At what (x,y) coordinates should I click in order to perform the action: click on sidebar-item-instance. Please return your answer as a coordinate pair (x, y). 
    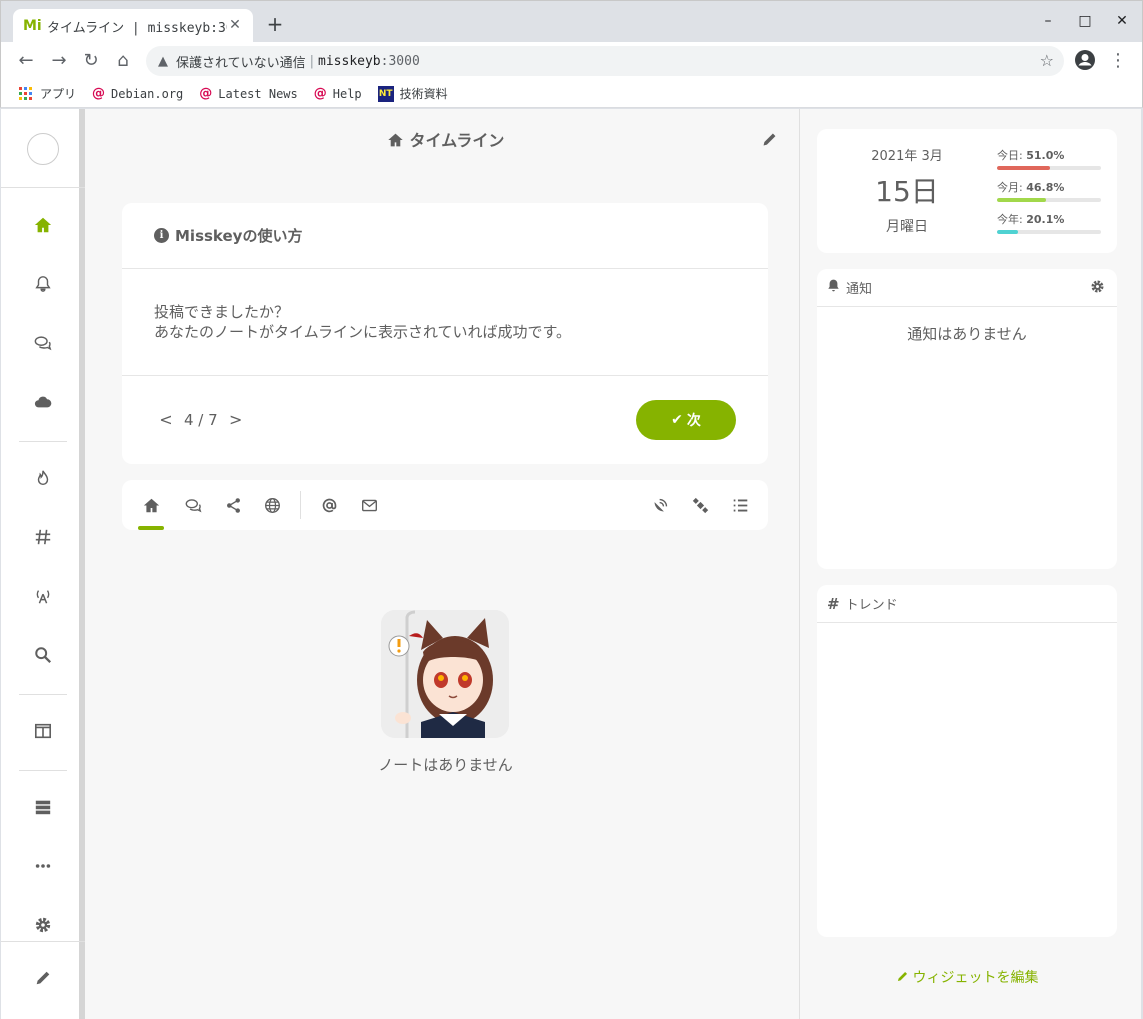
    Looking at the image, I should click on (43, 807).